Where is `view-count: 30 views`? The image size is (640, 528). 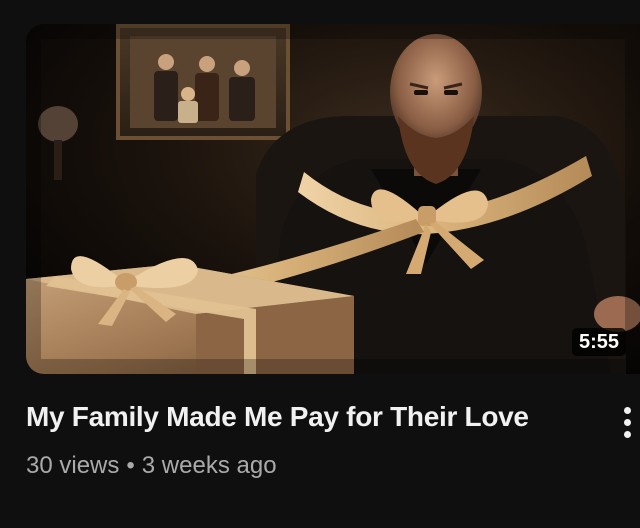
view-count: 30 views is located at coordinates (73, 465).